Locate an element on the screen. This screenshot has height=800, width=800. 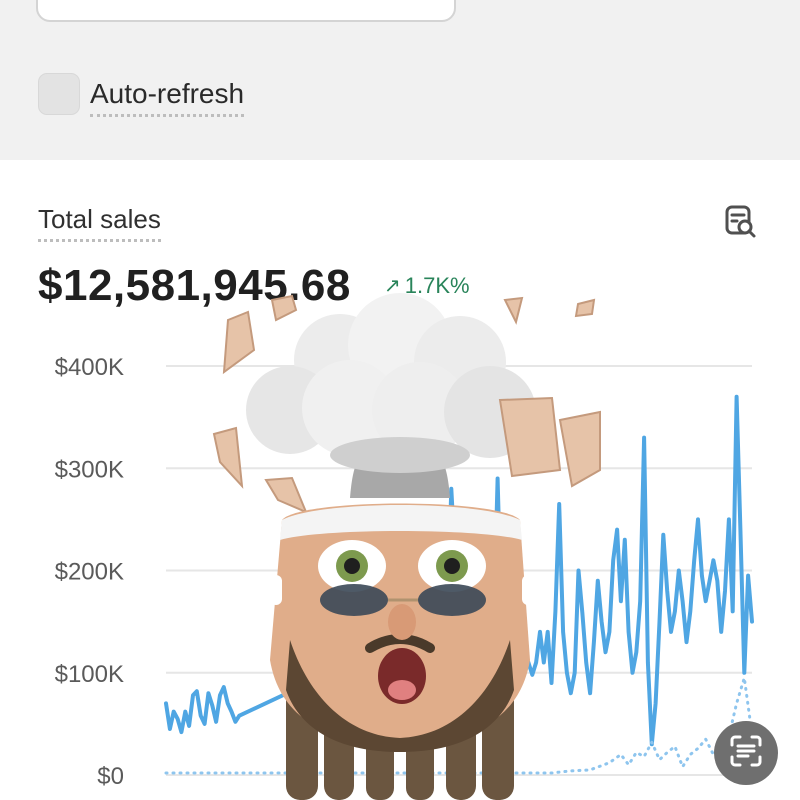
cloud-puff-icon is located at coordinates (391, 395).